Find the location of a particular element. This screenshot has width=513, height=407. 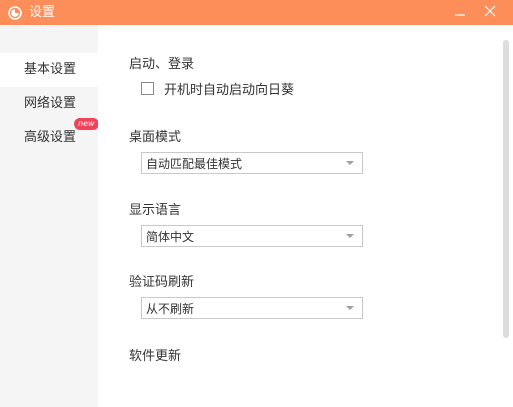

sidebar-item-label: 网络设置 is located at coordinates (50, 103).